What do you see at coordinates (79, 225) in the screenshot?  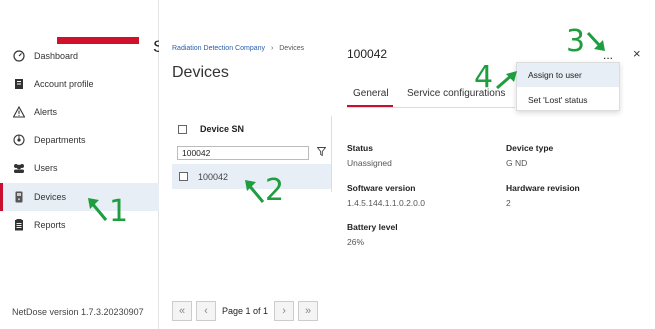 I see `sidebar-item-reports: Reports` at bounding box center [79, 225].